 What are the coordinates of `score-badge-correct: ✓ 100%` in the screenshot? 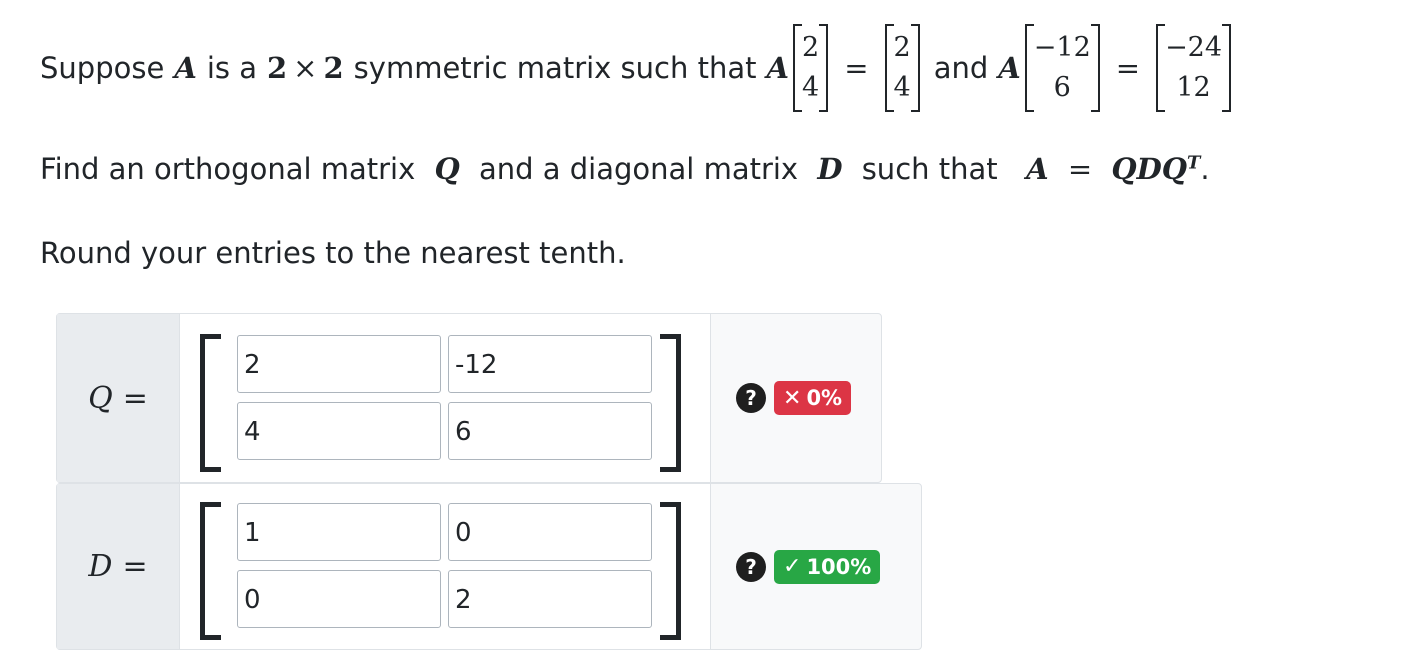 It's located at (827, 566).